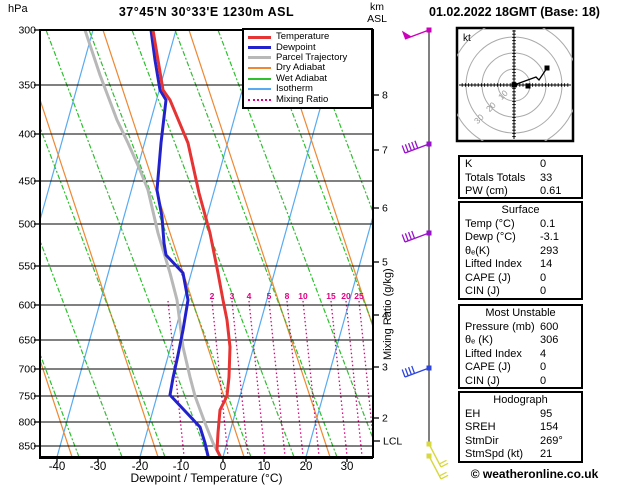  I want to click on legend-label: Mixing Ratio, so click(302, 99).